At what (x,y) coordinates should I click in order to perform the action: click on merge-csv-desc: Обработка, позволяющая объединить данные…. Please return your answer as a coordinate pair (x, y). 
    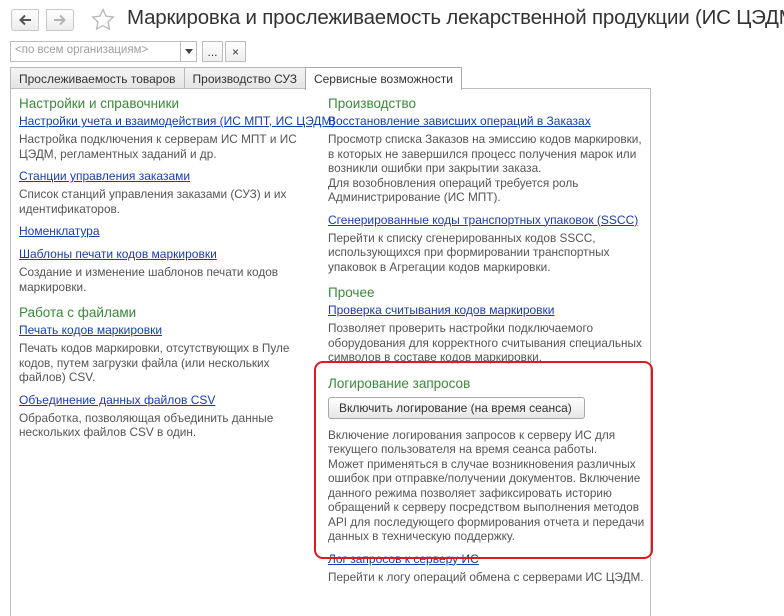
    Looking at the image, I should click on (146, 425).